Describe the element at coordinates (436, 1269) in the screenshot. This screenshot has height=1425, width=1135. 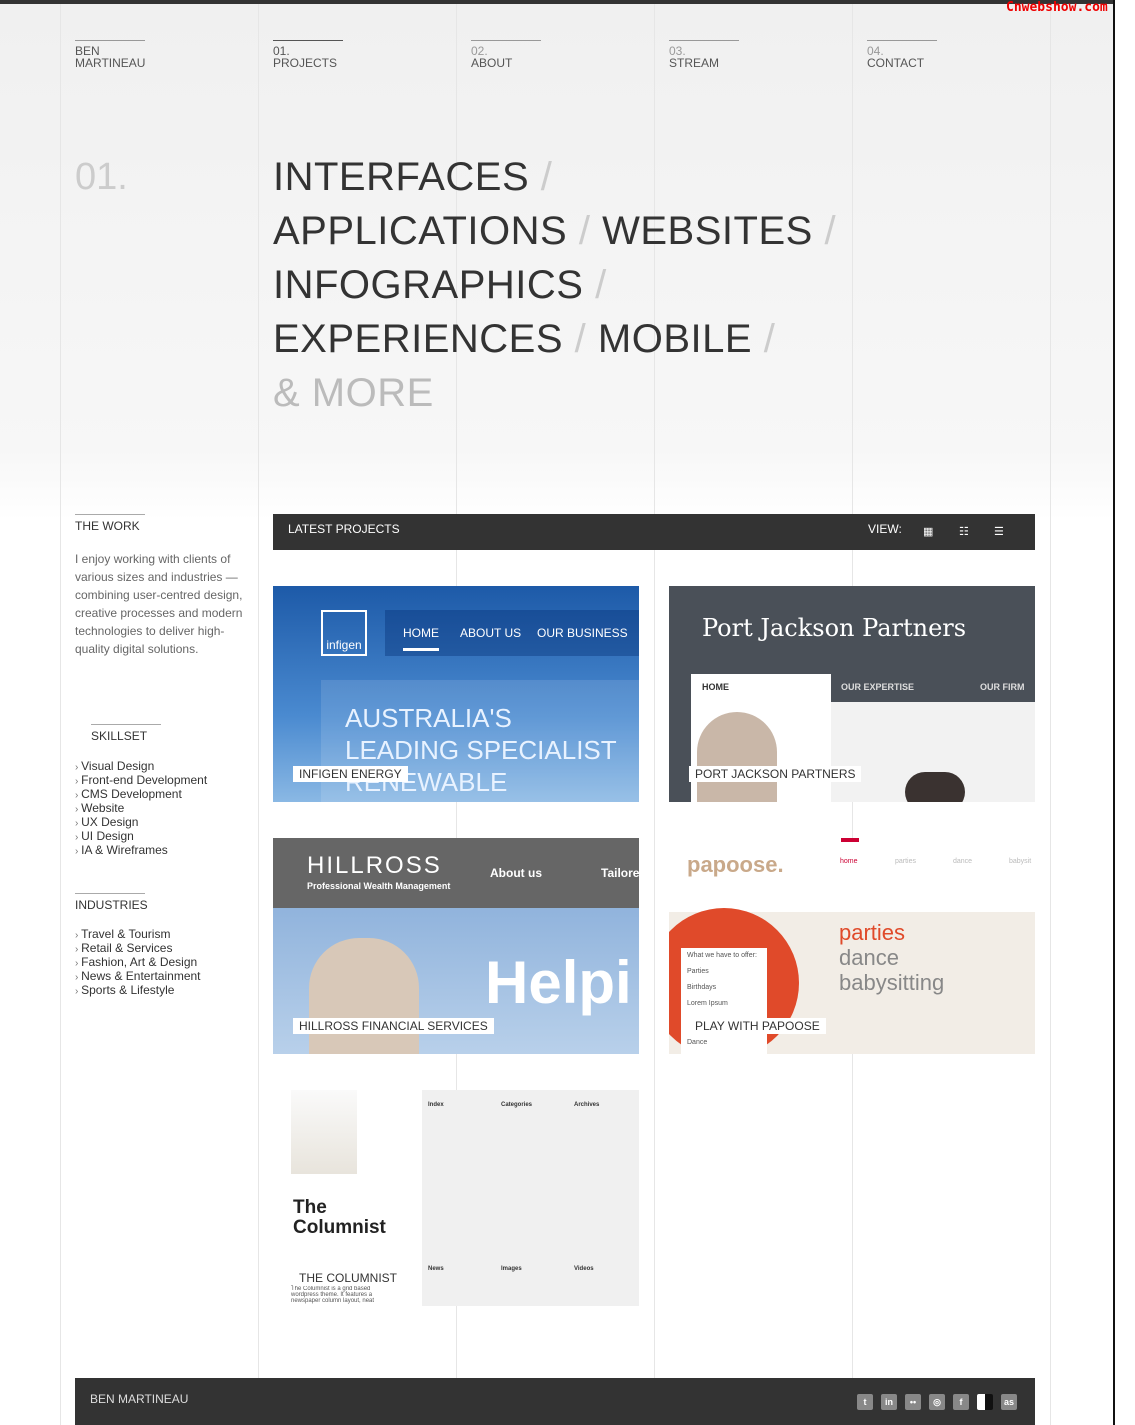
I see `thumb-col: News` at that location.